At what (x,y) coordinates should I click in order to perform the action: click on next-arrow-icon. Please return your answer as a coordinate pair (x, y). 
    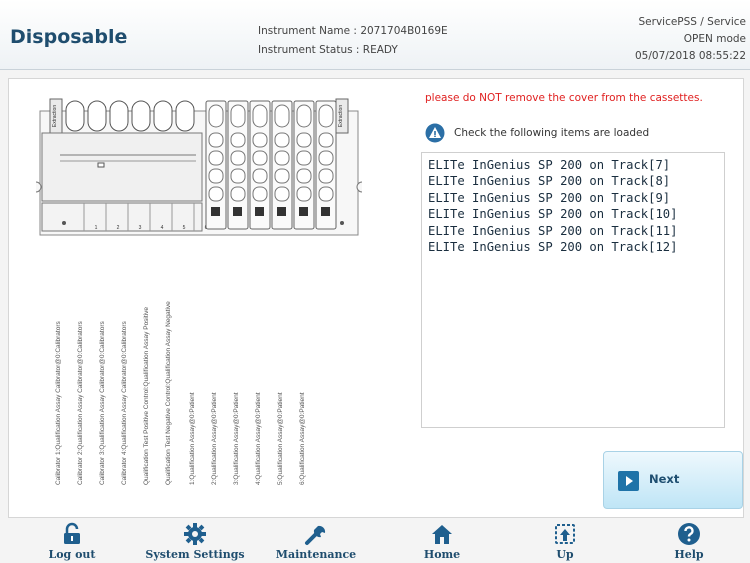
    Looking at the image, I should click on (628, 481).